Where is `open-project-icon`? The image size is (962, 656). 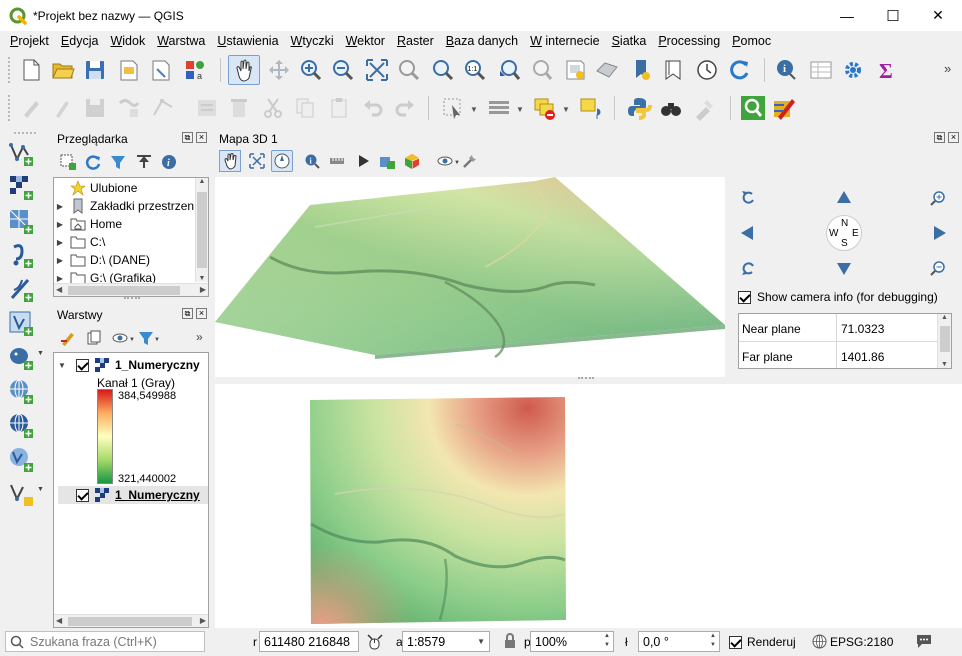
open-project-icon is located at coordinates (63, 70).